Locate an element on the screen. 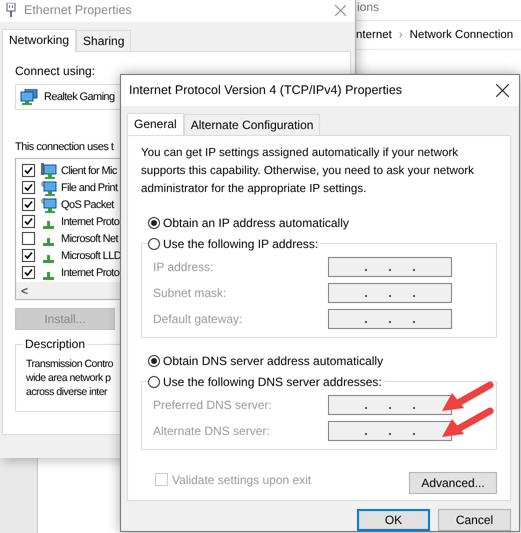 This screenshot has height=533, width=521. window-title: ions is located at coordinates (368, 7).